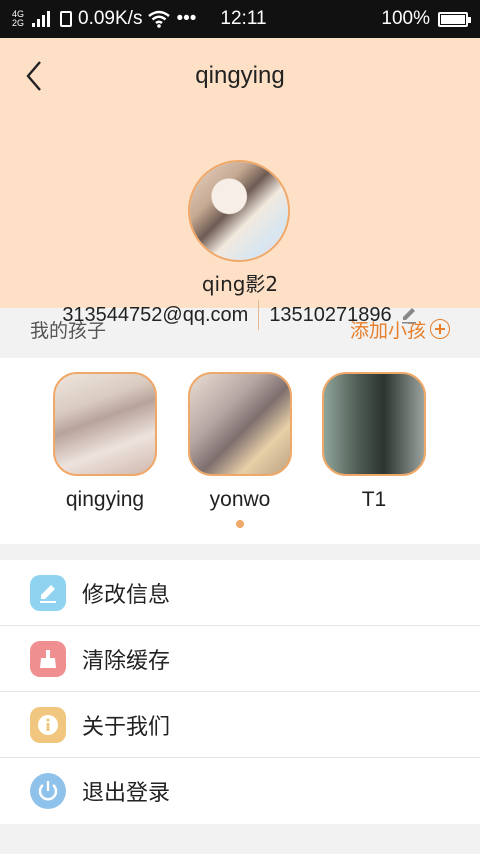 The image size is (480, 854). I want to click on kid-name: qingying, so click(105, 499).